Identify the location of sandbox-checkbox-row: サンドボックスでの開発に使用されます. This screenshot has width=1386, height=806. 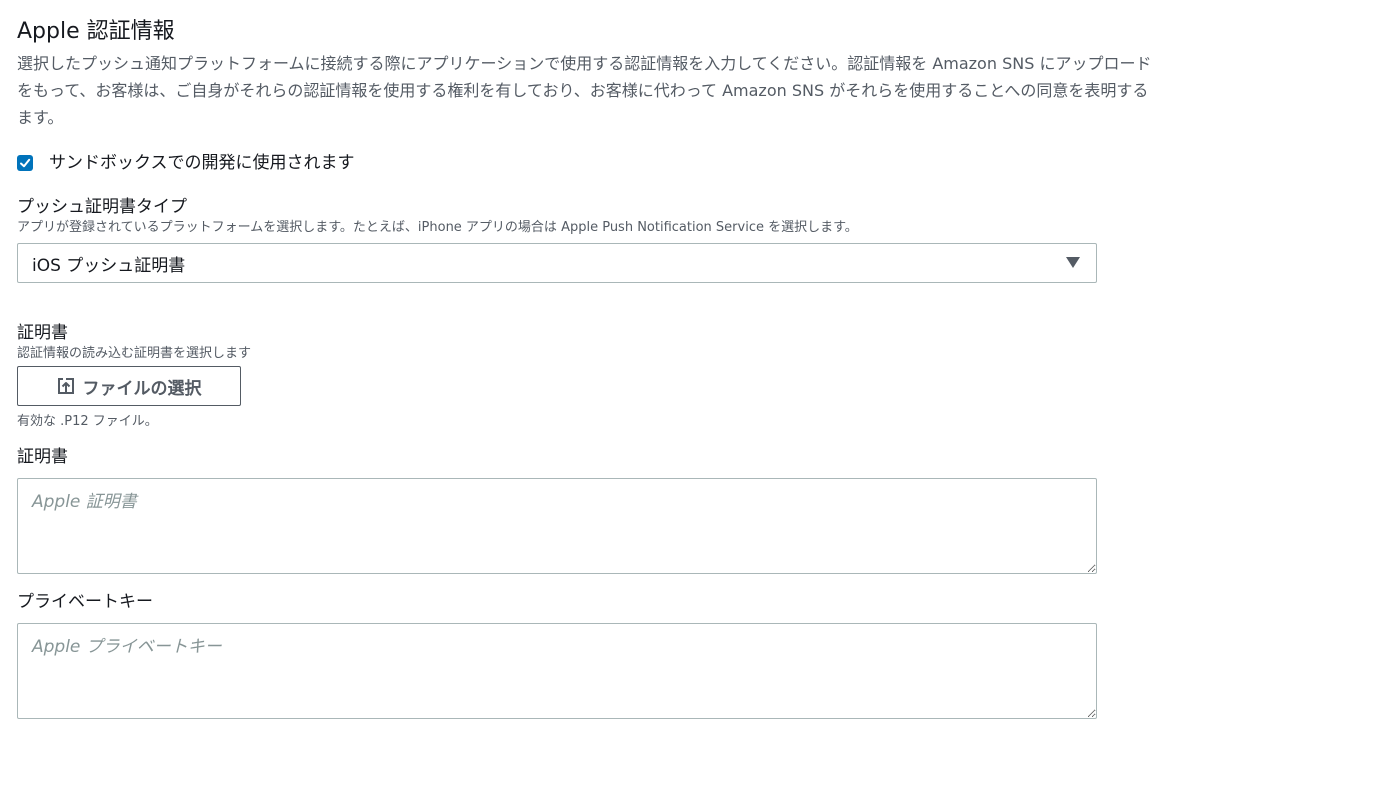
(701, 163).